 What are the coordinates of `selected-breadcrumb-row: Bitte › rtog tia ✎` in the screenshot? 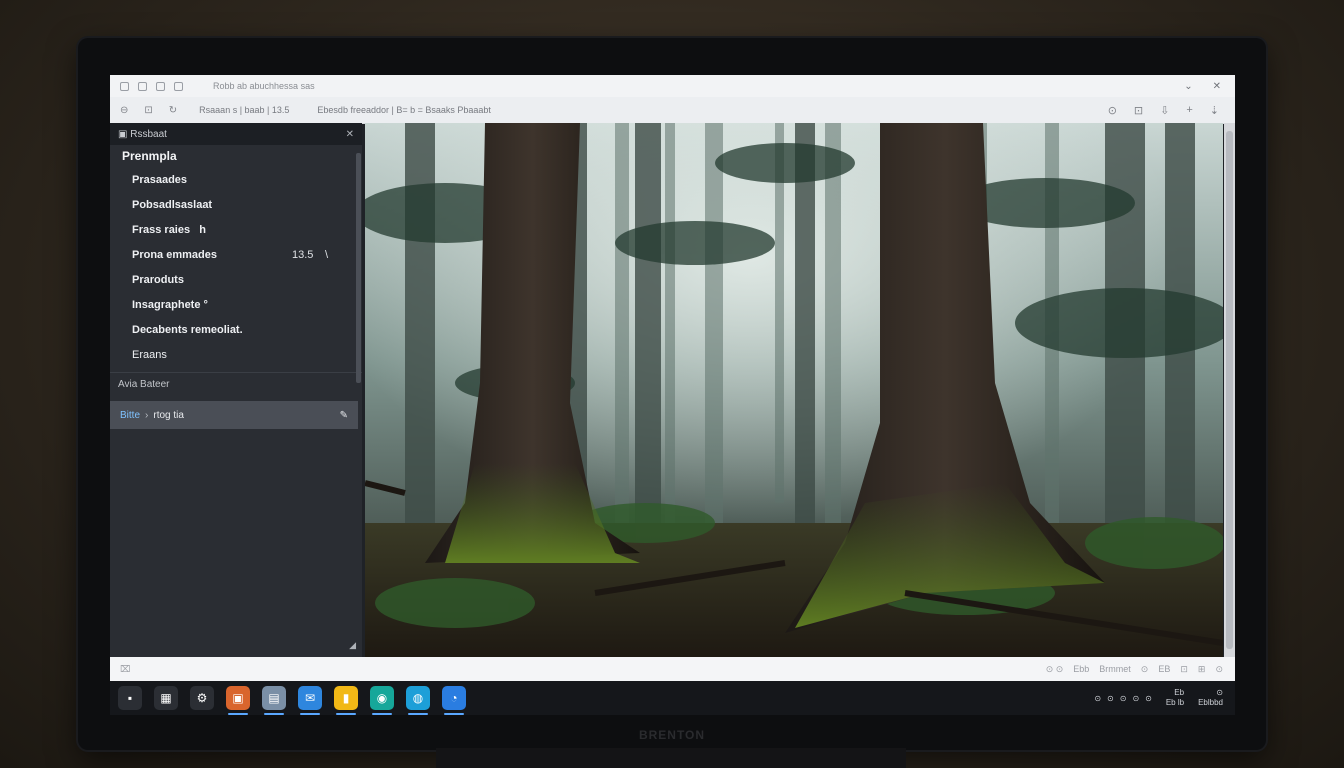 It's located at (234, 415).